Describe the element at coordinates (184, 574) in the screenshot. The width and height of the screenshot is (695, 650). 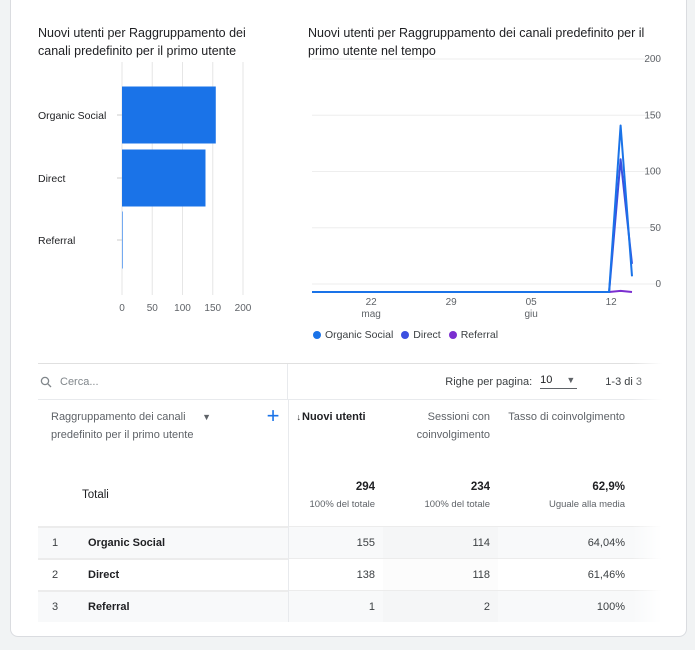
I see `row-name: Direct` at that location.